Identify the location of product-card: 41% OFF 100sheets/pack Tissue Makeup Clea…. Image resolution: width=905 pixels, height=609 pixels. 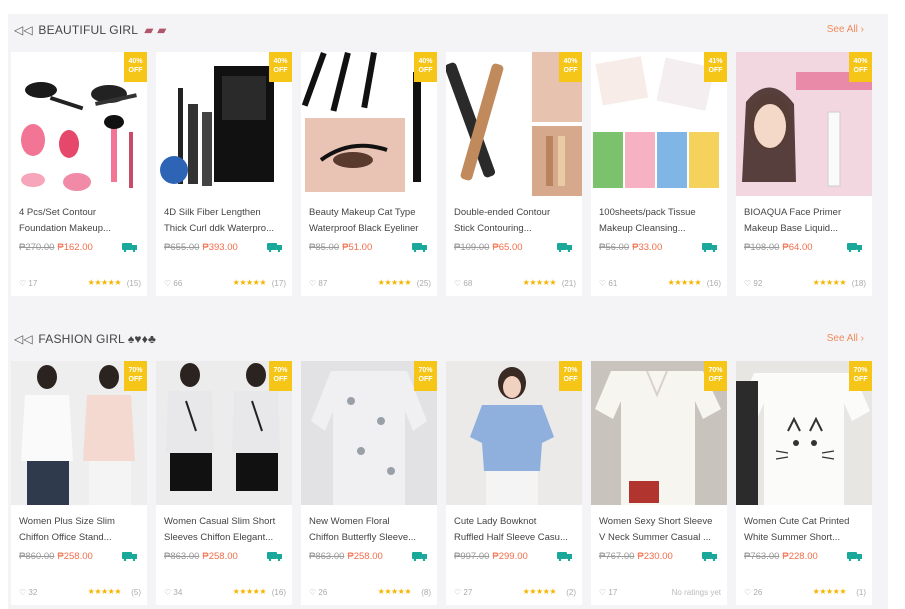
(659, 174).